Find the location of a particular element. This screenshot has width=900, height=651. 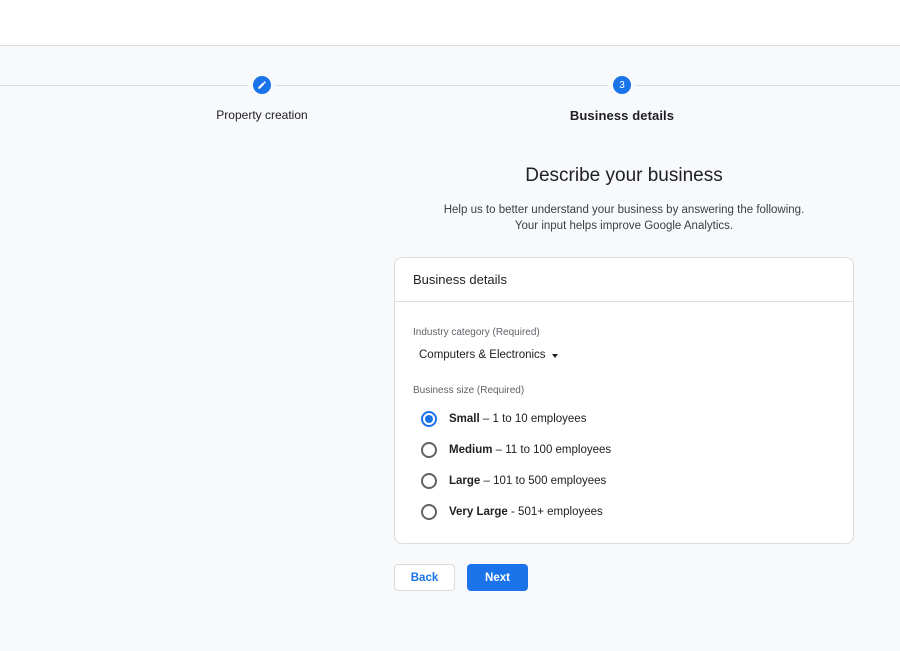

dropdown-arrow-icon is located at coordinates (554, 355).